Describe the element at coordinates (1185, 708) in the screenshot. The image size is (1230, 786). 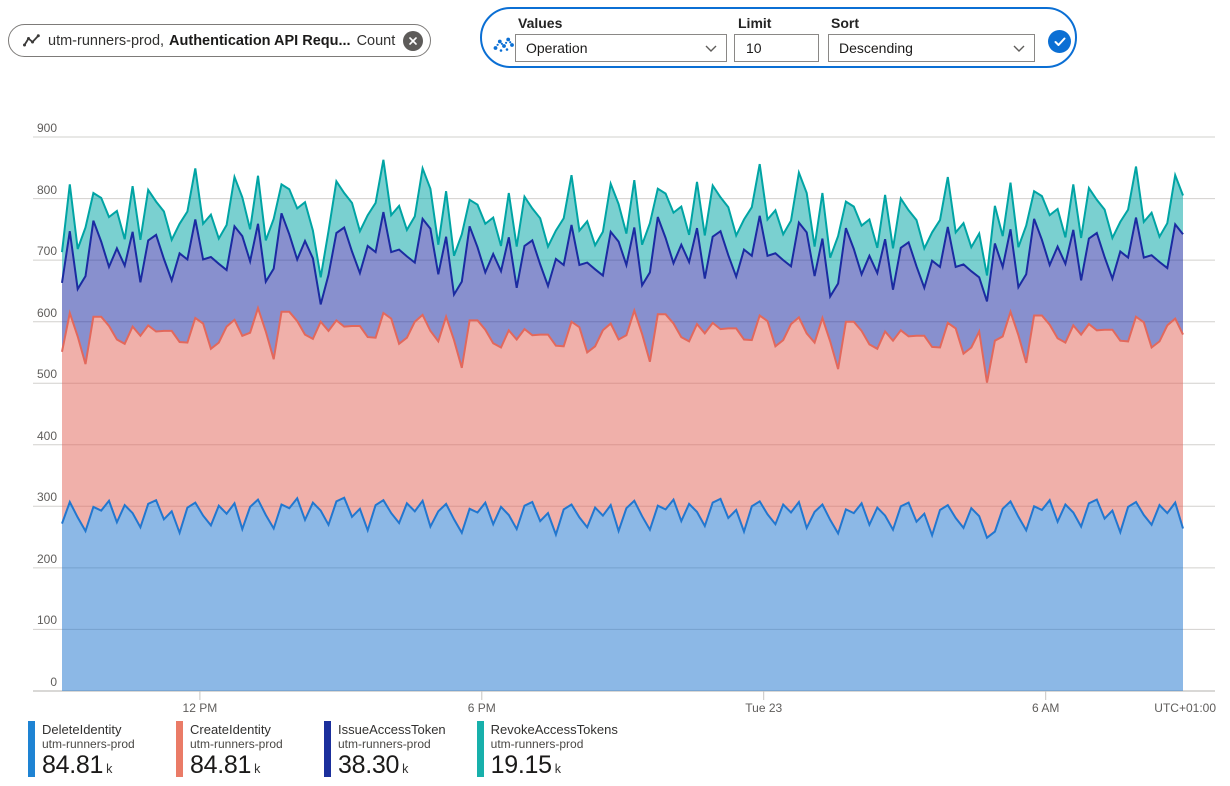
I see `timezone-label: UTC+01:00` at that location.